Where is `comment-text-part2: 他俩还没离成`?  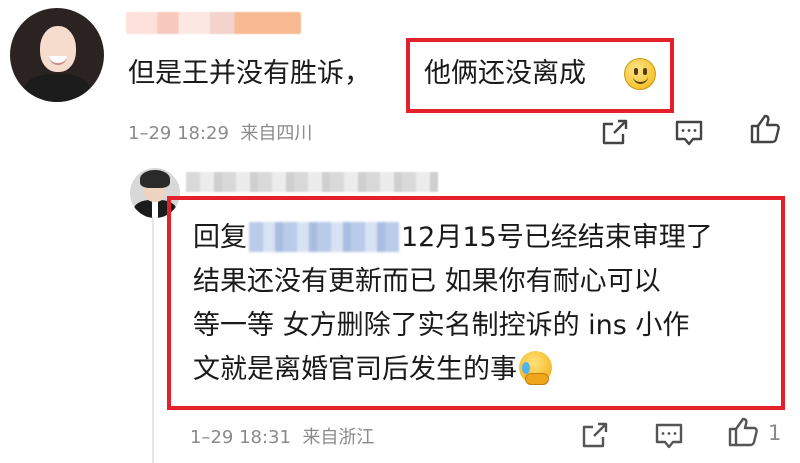 comment-text-part2: 他俩还没离成 is located at coordinates (505, 73).